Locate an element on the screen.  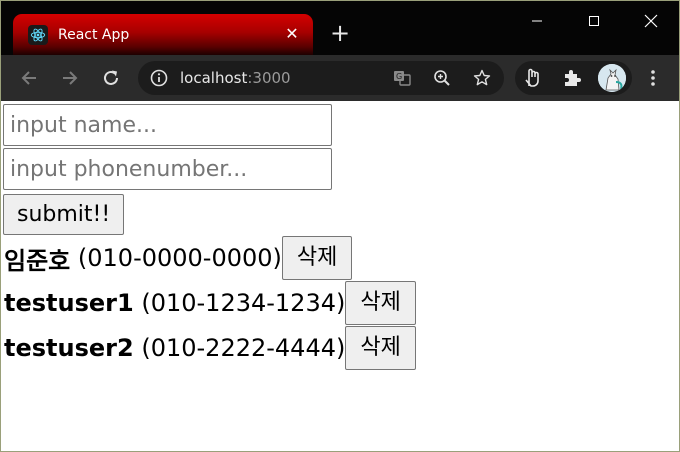
extensions-area is located at coordinates (573, 78).